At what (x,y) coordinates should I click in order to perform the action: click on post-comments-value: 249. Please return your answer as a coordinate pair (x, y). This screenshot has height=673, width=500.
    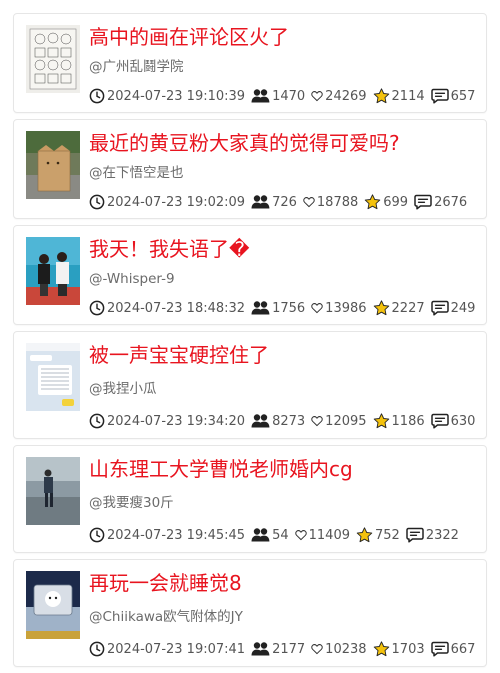
    Looking at the image, I should click on (463, 308).